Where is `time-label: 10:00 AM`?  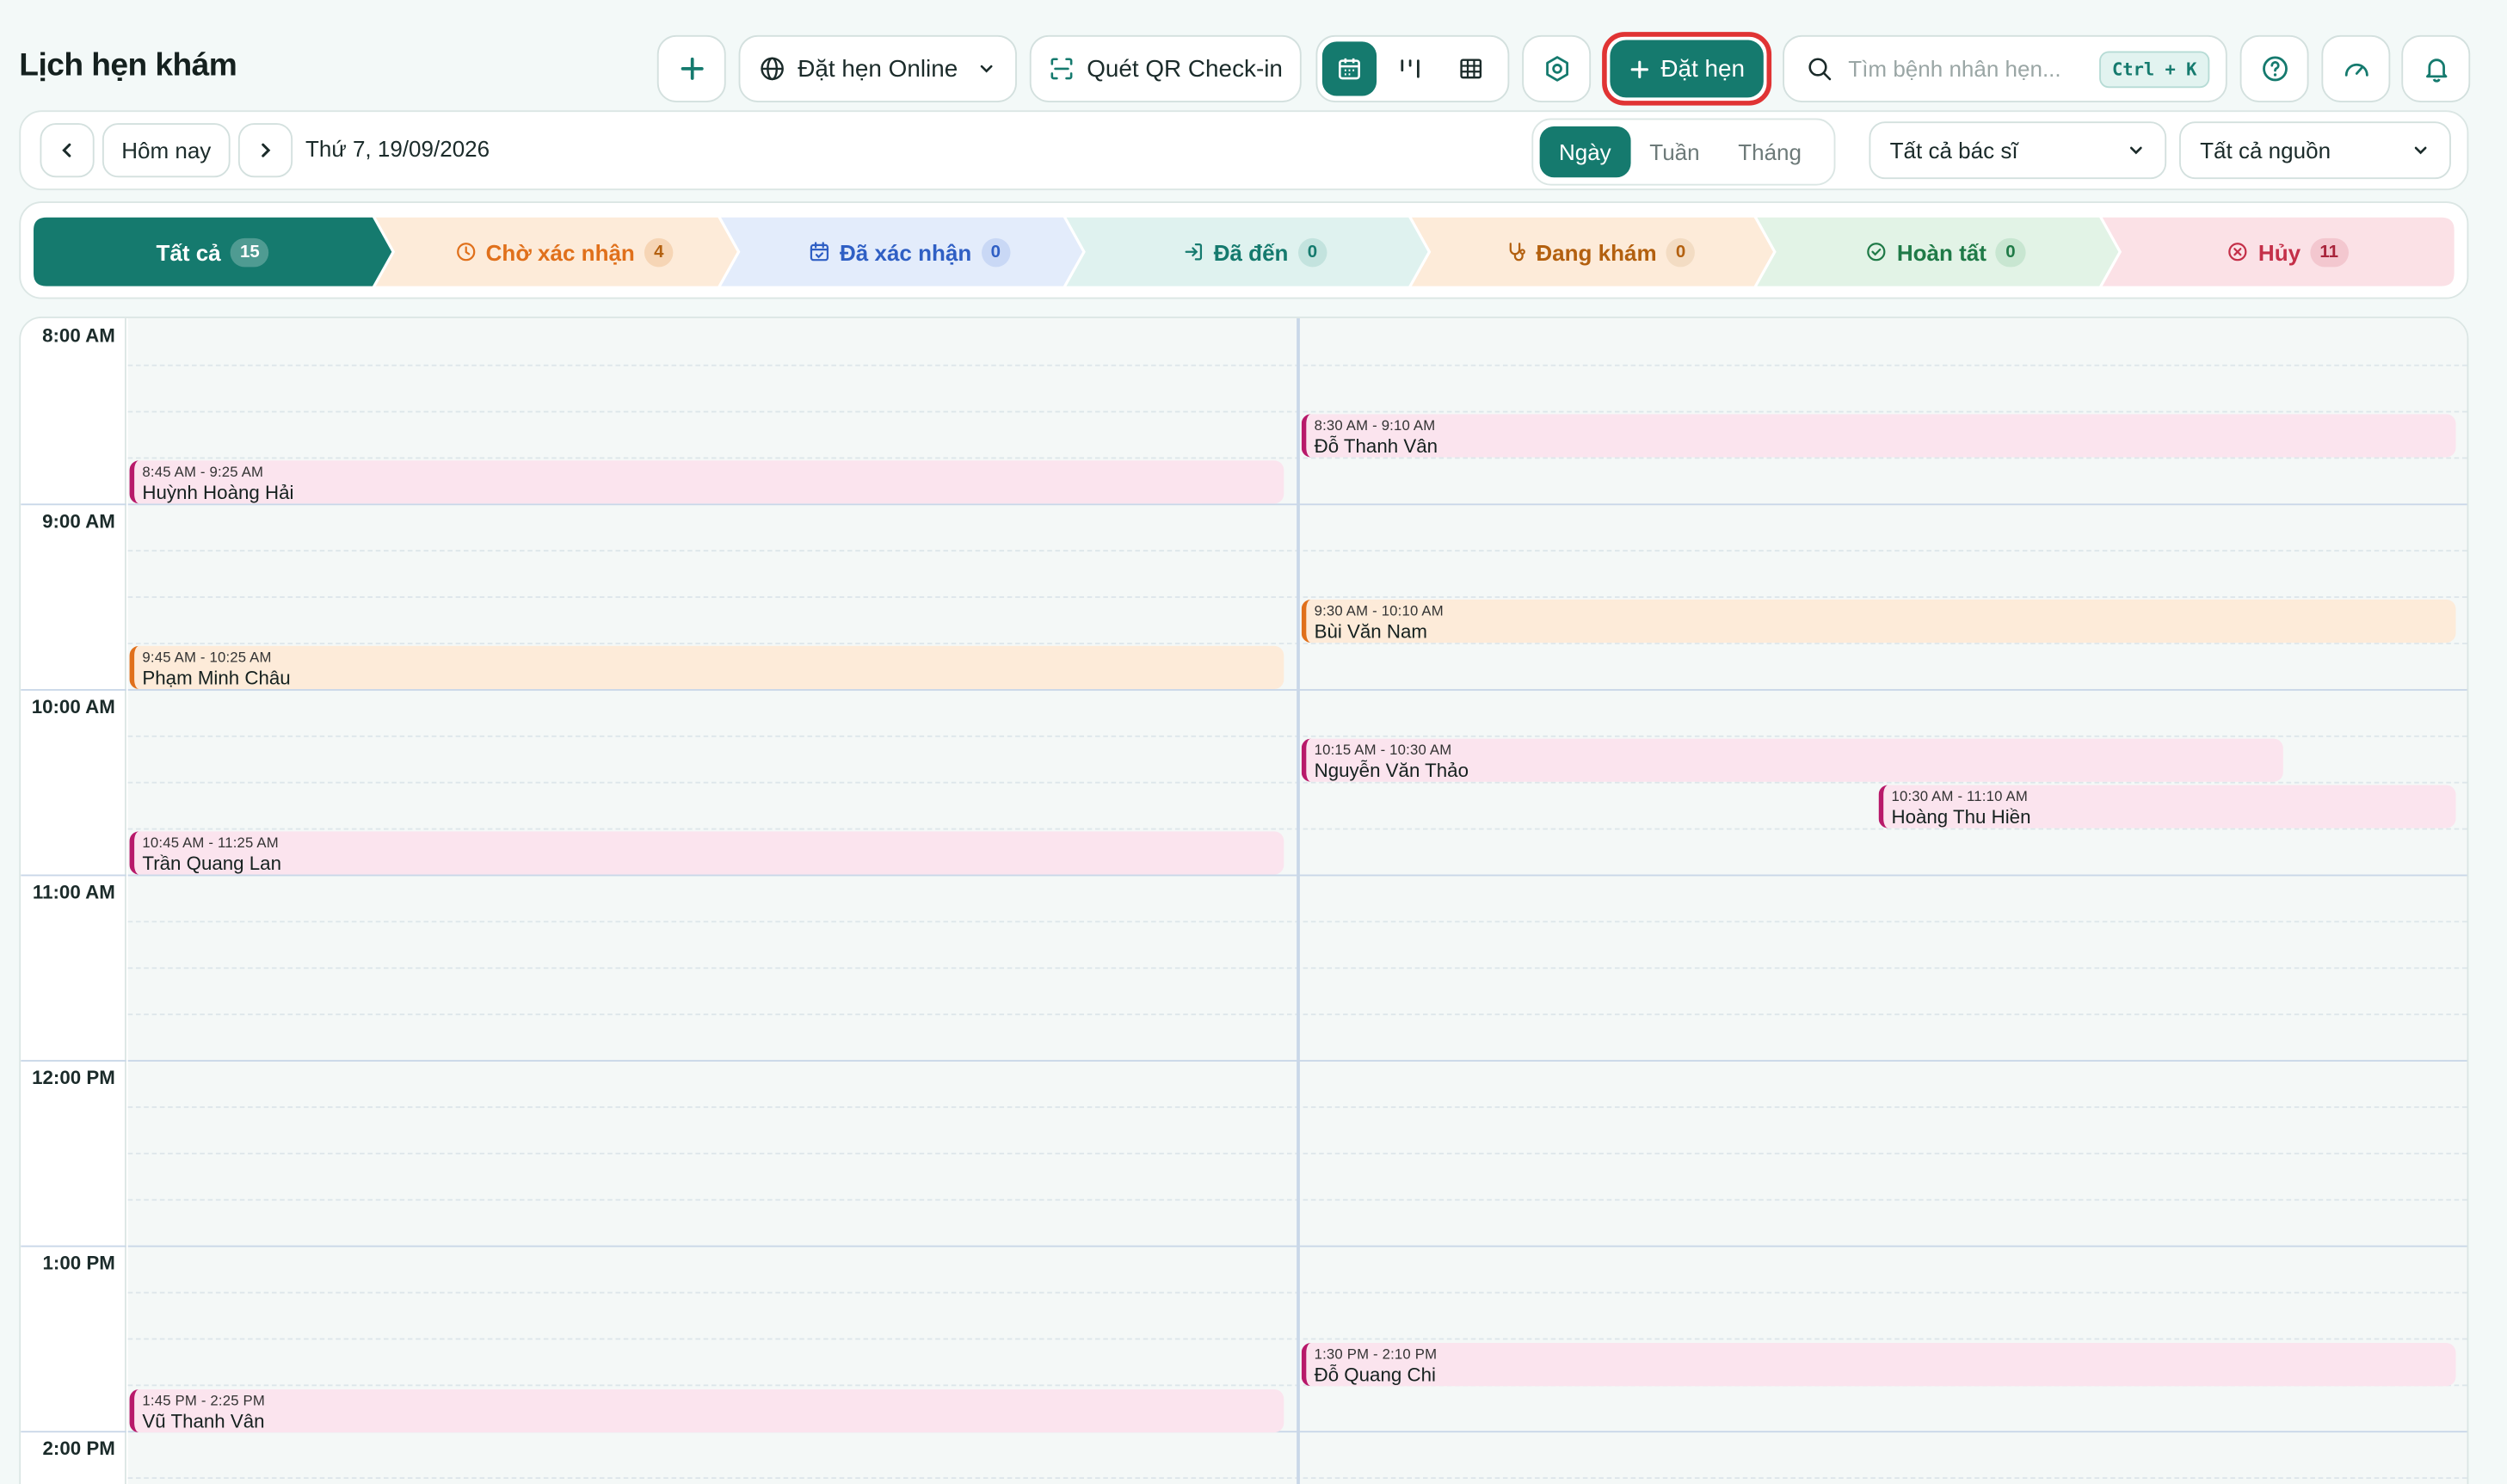
time-label: 10:00 AM is located at coordinates (73, 706).